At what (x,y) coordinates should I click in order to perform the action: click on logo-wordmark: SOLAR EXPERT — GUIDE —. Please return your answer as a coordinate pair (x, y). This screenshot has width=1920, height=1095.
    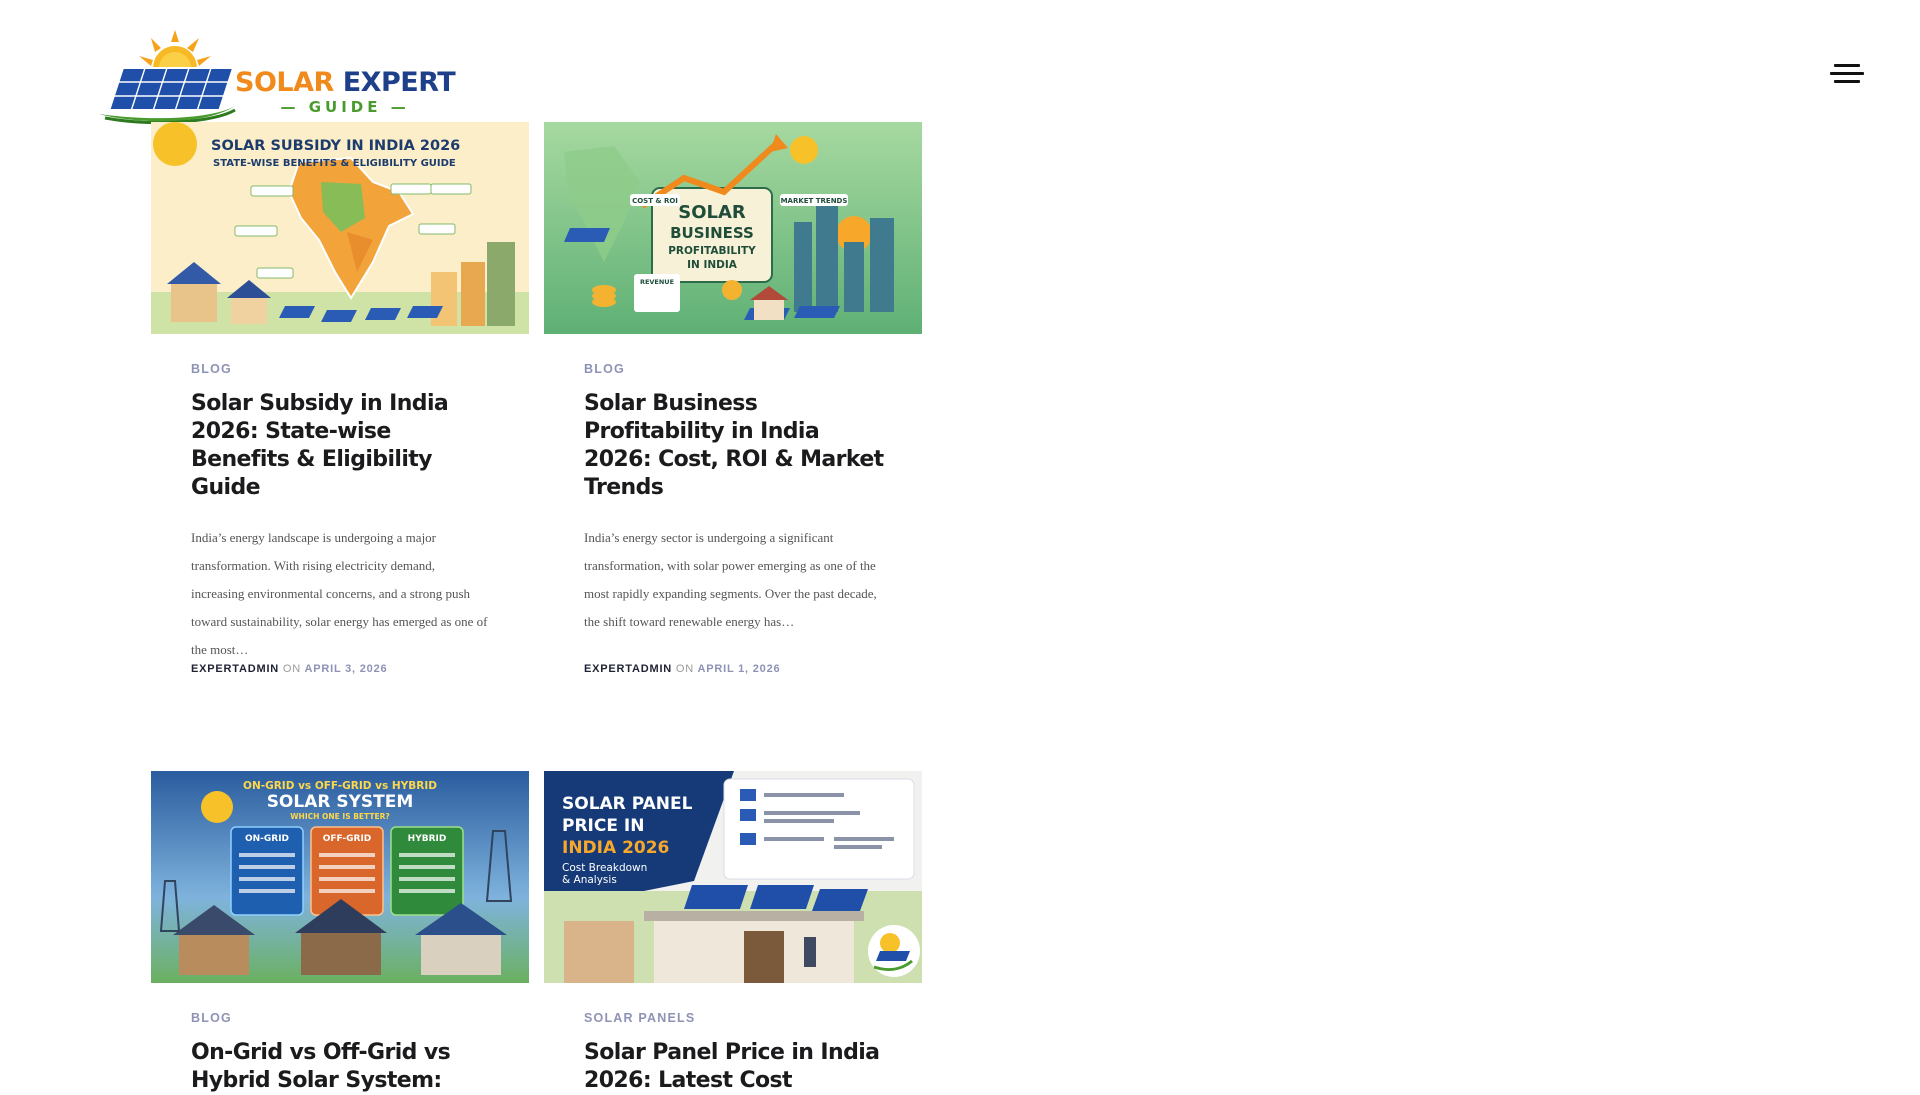
    Looking at the image, I should click on (345, 92).